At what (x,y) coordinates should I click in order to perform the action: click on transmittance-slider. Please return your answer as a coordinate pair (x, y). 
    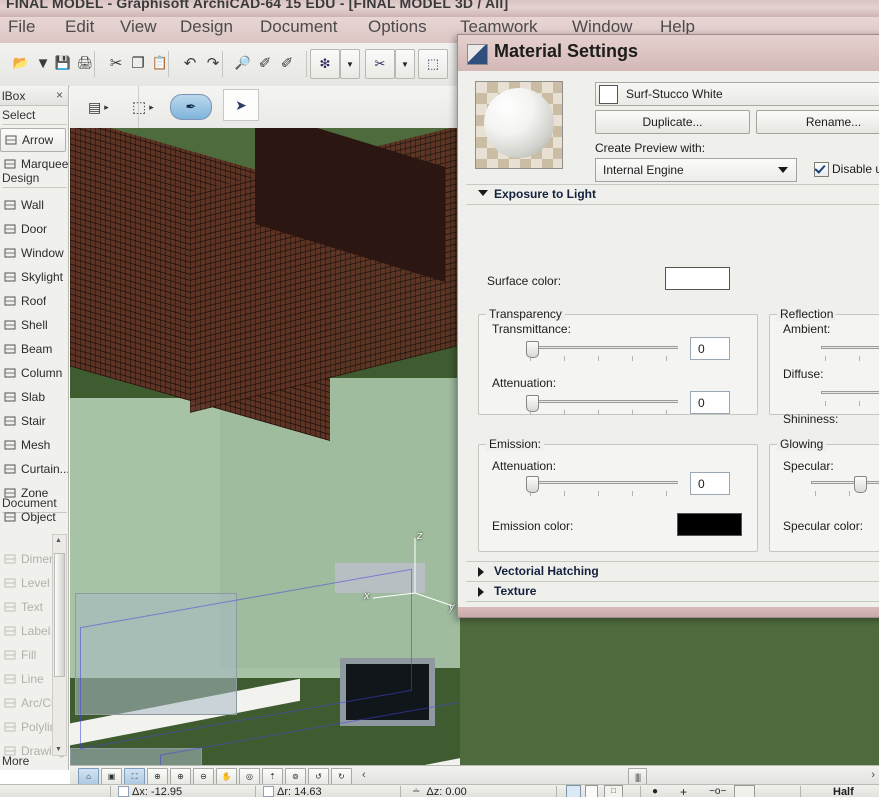
    Looking at the image, I should click on (602, 349).